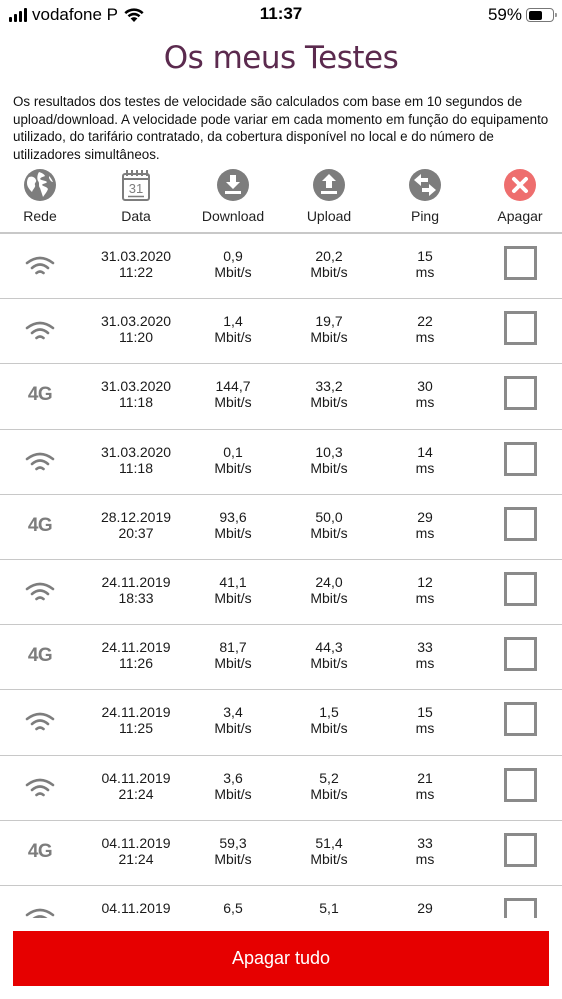  I want to click on header-rede-label: Rede, so click(40, 216).